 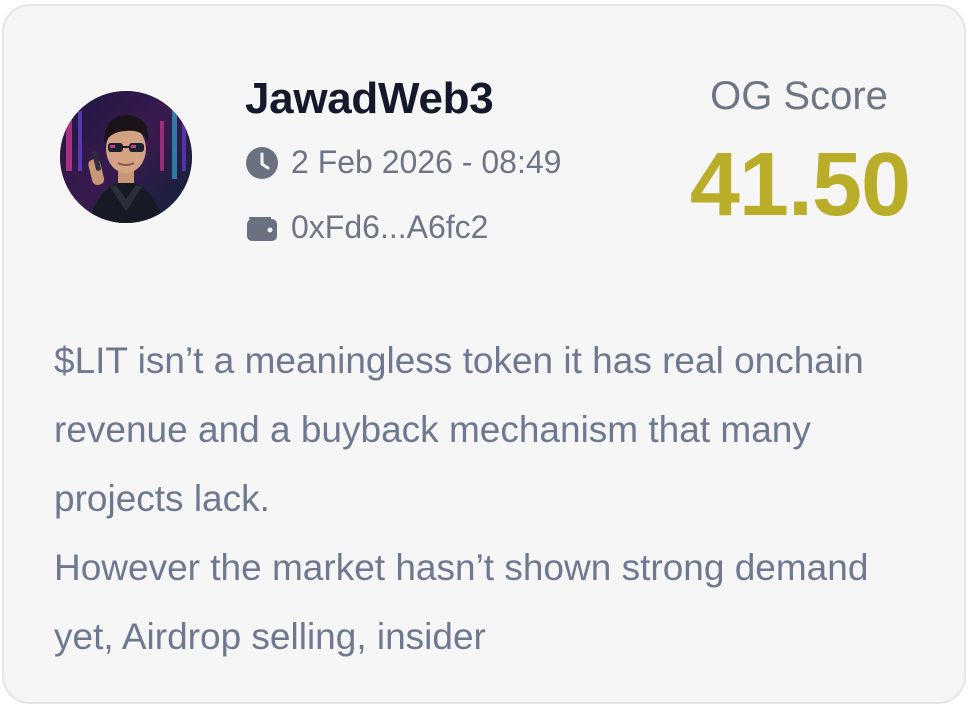 I want to click on avatar, so click(x=126, y=157).